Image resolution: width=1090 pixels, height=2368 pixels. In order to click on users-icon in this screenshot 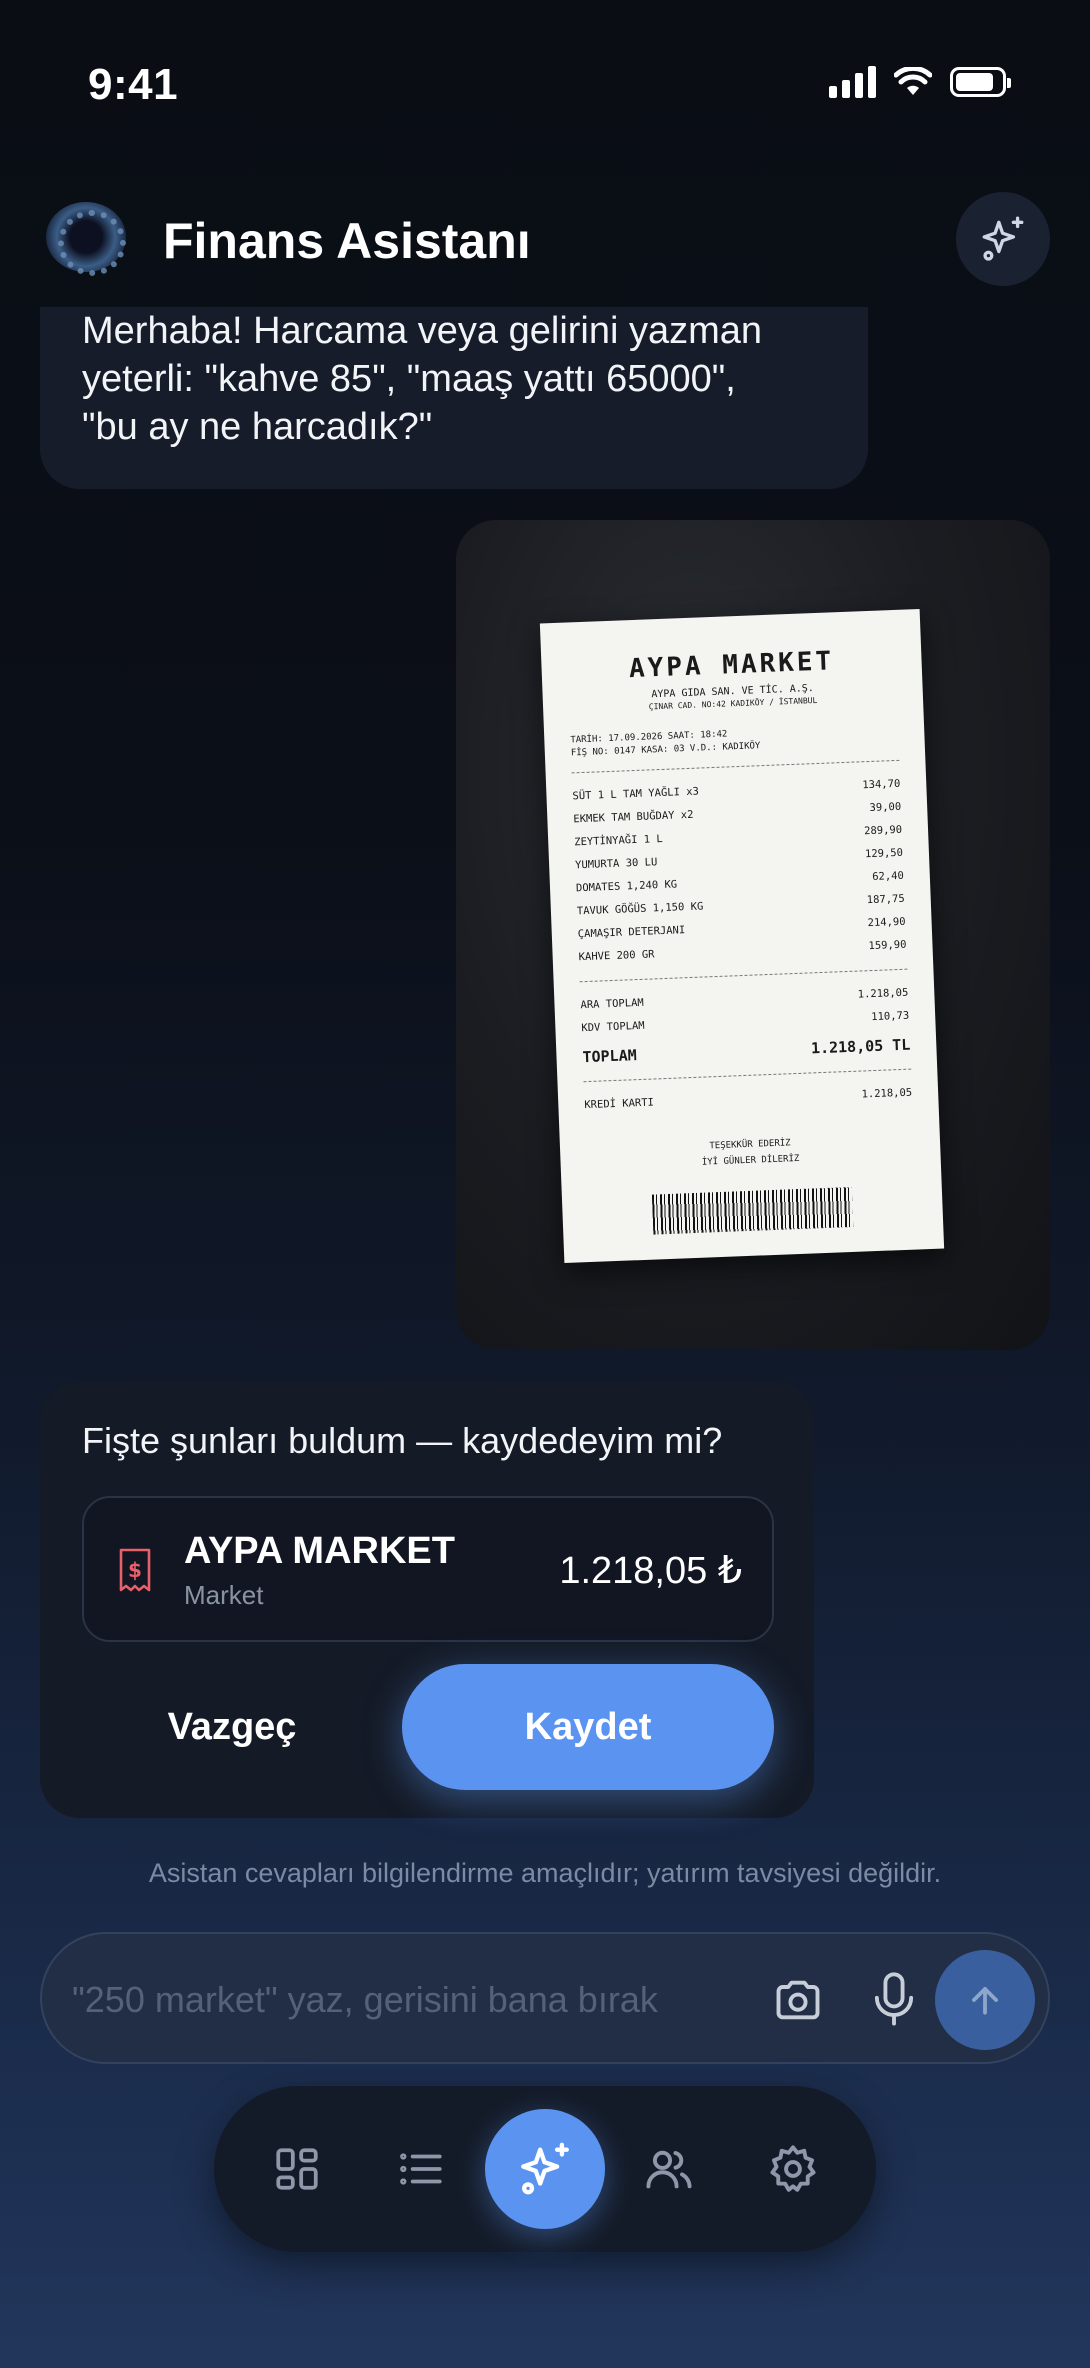, I will do `click(669, 2169)`.